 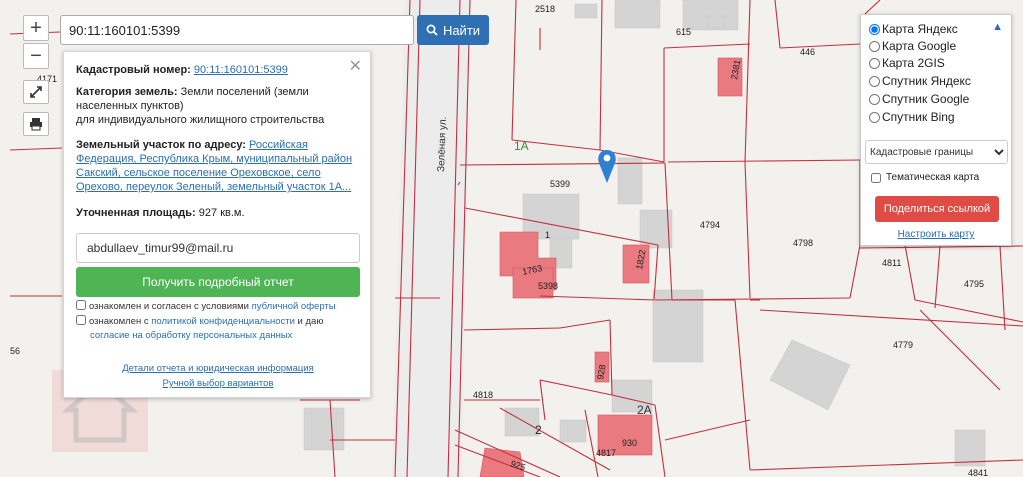 What do you see at coordinates (278, 145) in the screenshot?
I see `address-link: Российская` at bounding box center [278, 145].